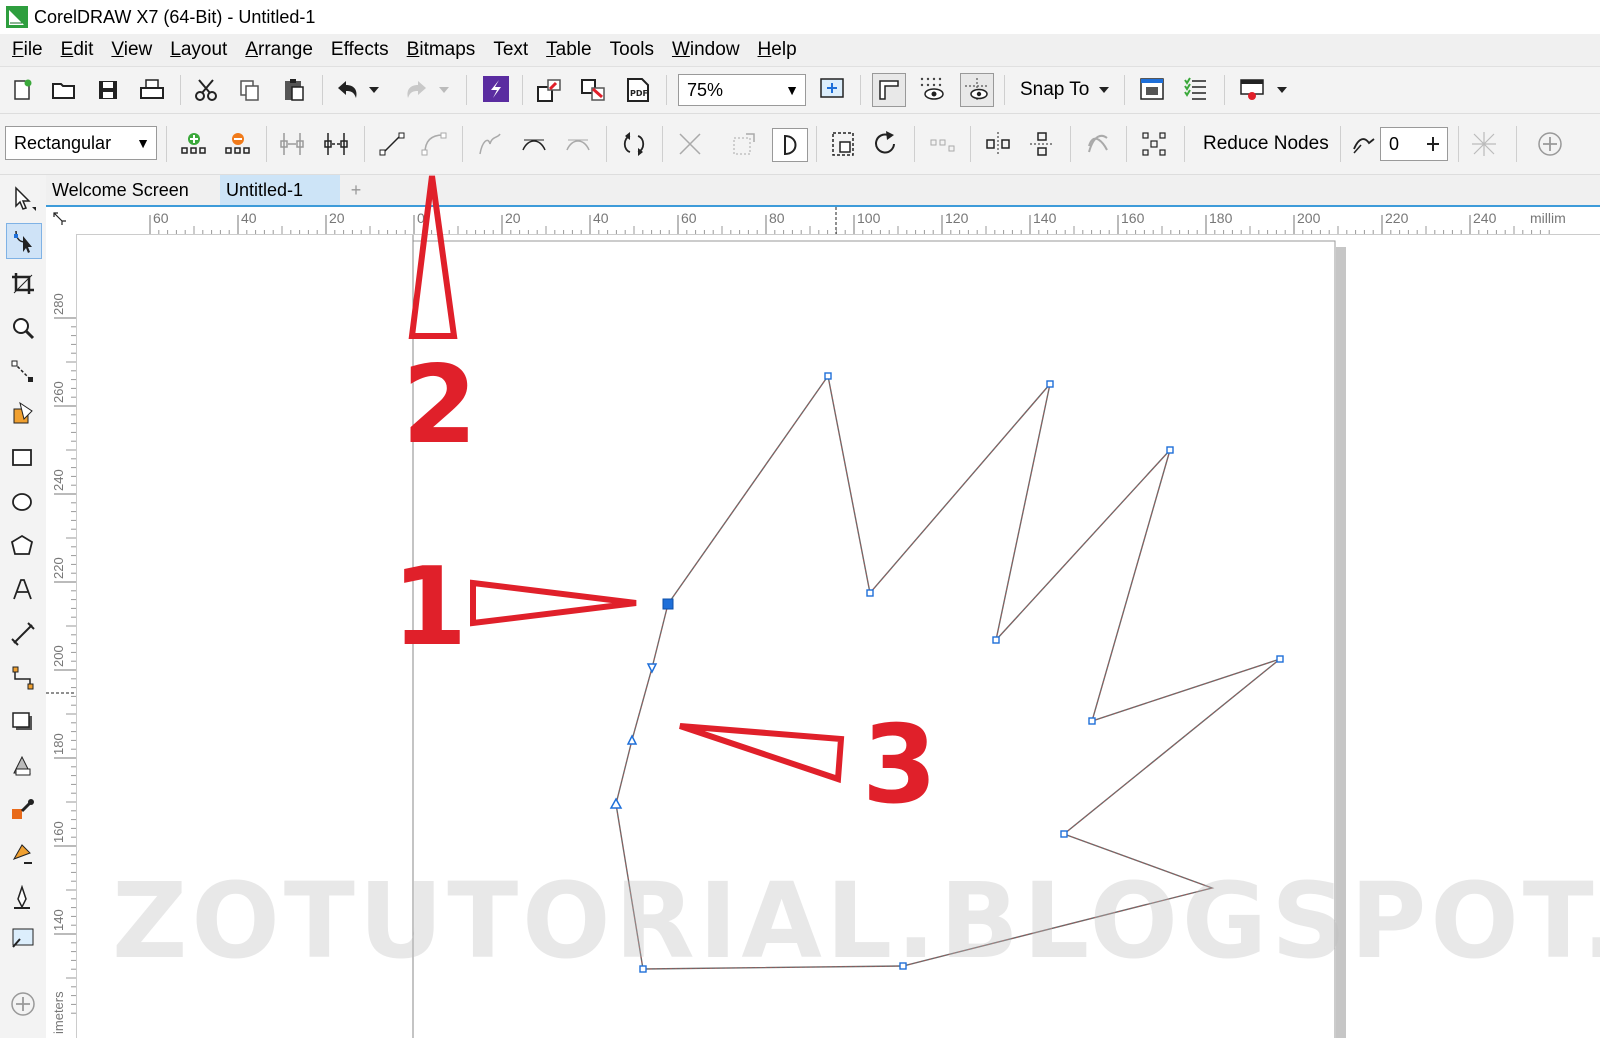 This screenshot has height=1044, width=1600. I want to click on publish-pdf-icon: PDF, so click(638, 90).